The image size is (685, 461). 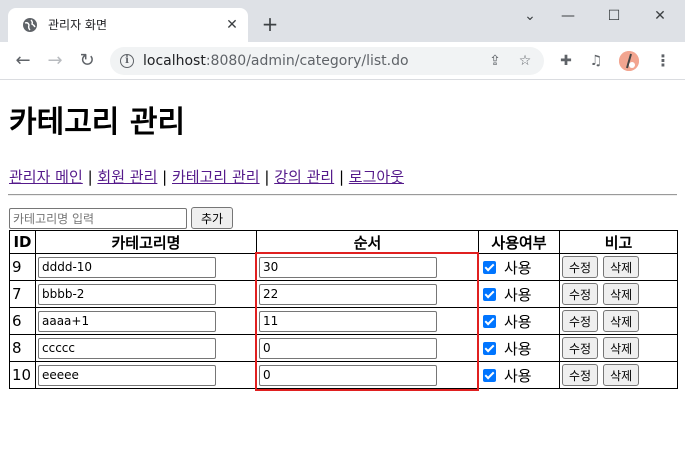 I want to click on maximize-icon: ☐, so click(x=614, y=16).